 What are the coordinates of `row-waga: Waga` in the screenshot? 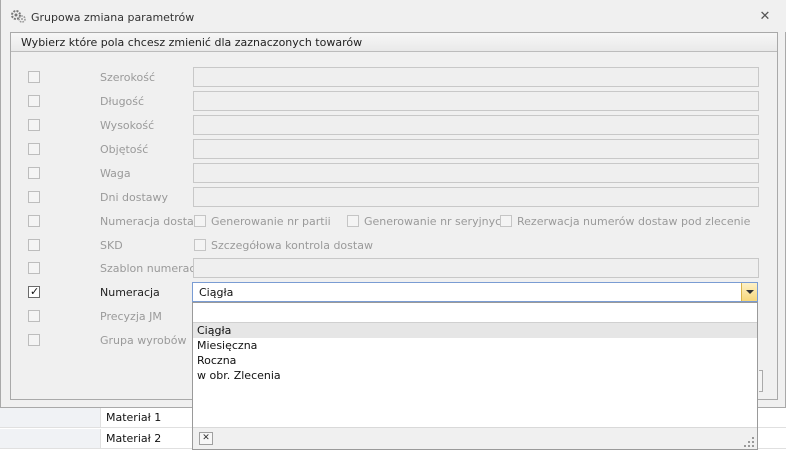 It's located at (393, 173).